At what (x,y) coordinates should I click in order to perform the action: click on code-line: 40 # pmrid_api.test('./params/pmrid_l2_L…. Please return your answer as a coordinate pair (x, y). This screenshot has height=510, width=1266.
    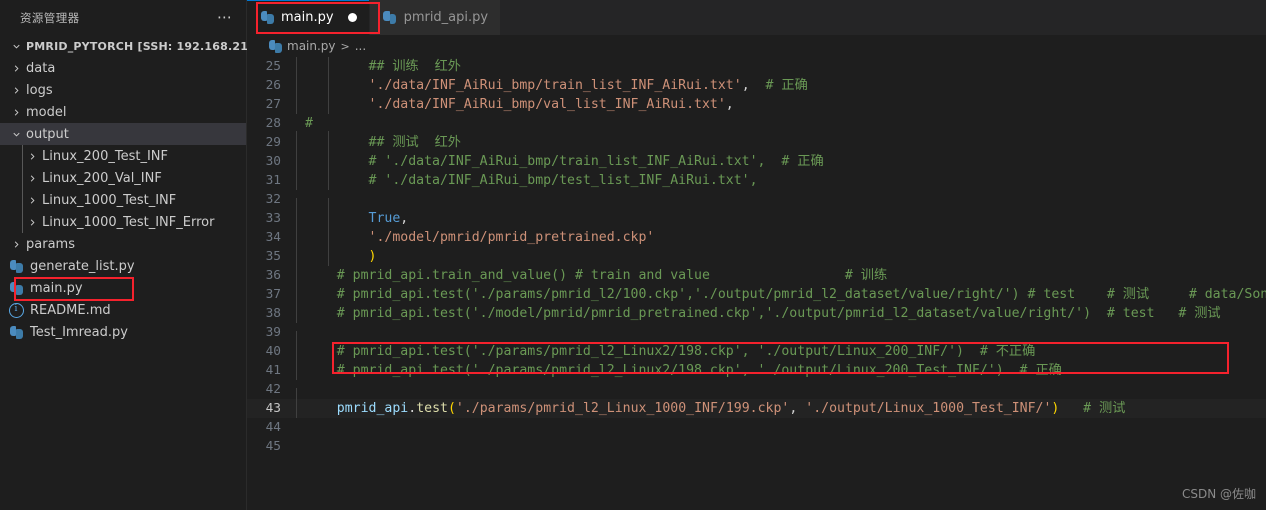
    Looking at the image, I should click on (756, 350).